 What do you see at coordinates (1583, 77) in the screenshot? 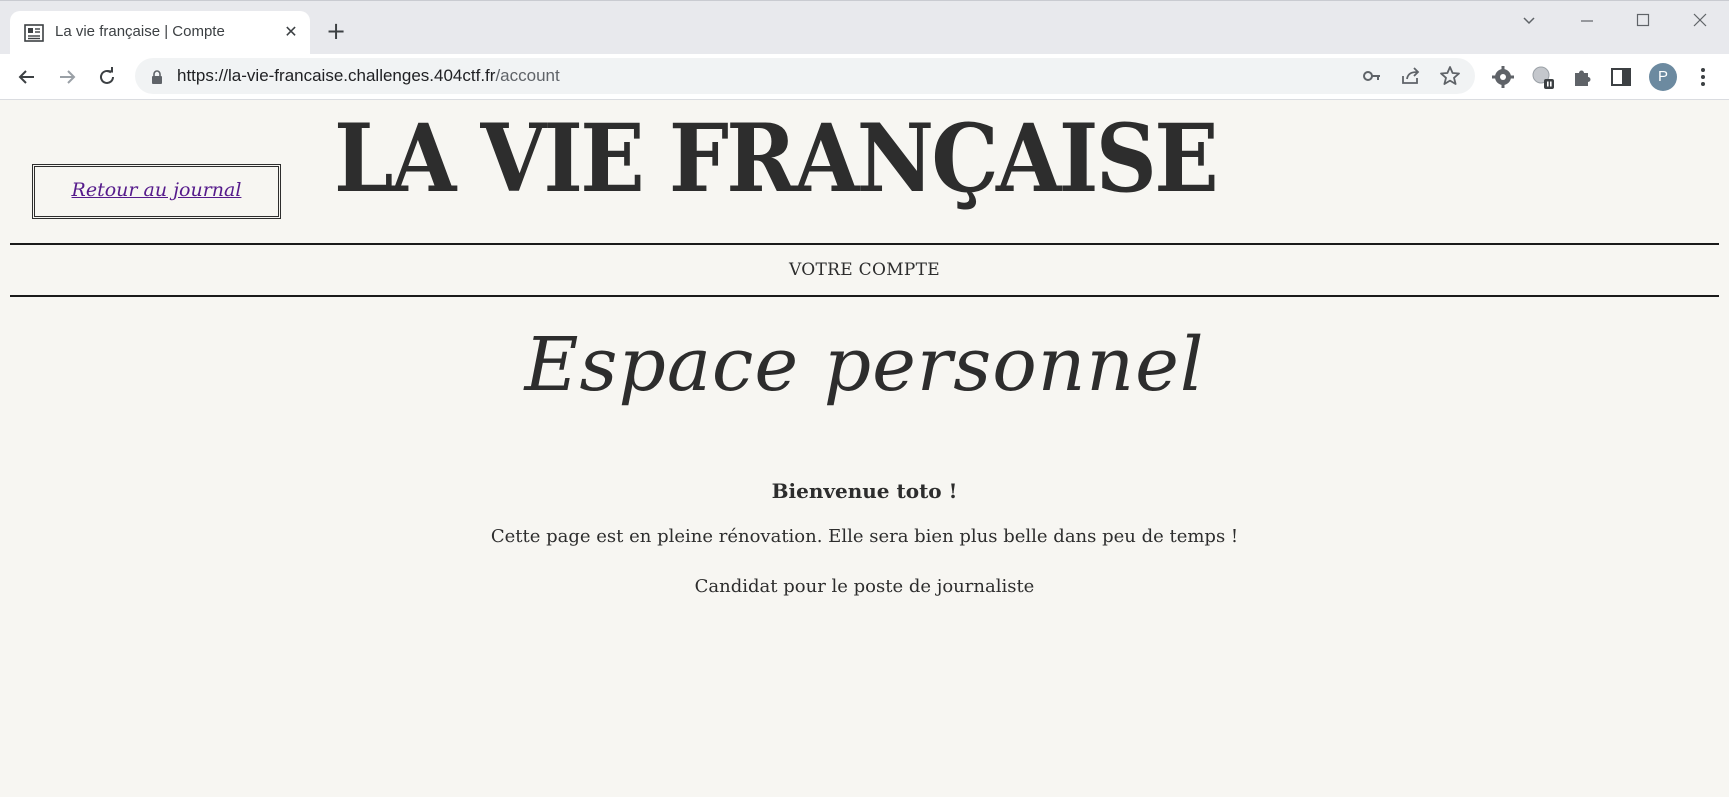
I see `extensions-puzzle-icon` at bounding box center [1583, 77].